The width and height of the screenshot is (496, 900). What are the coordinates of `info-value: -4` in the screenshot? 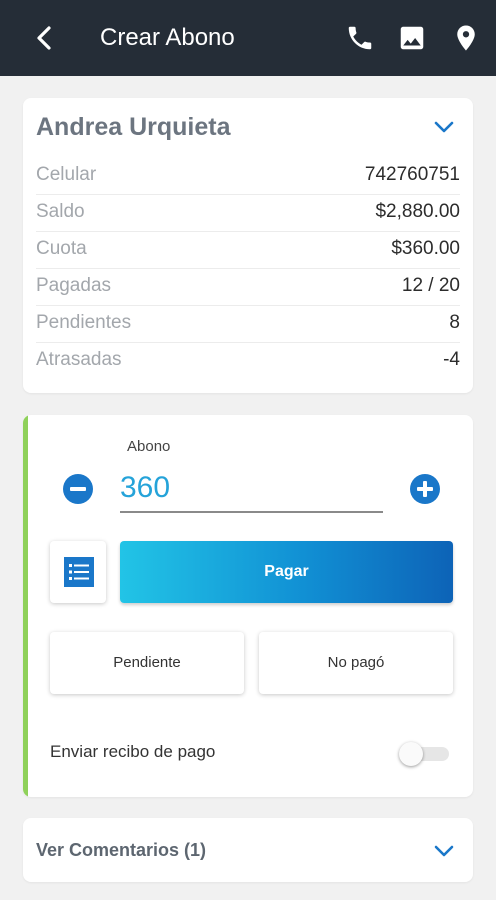 It's located at (451, 359).